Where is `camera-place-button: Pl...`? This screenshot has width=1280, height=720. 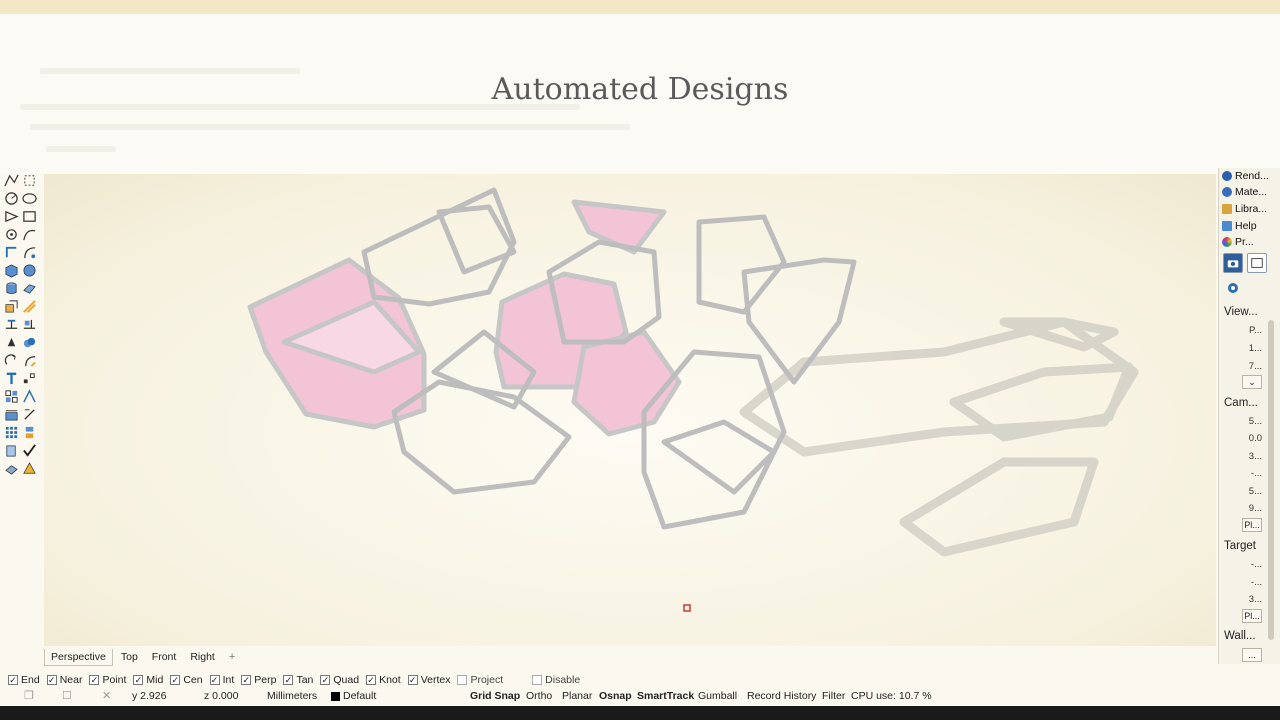
camera-place-button: Pl... is located at coordinates (1252, 525).